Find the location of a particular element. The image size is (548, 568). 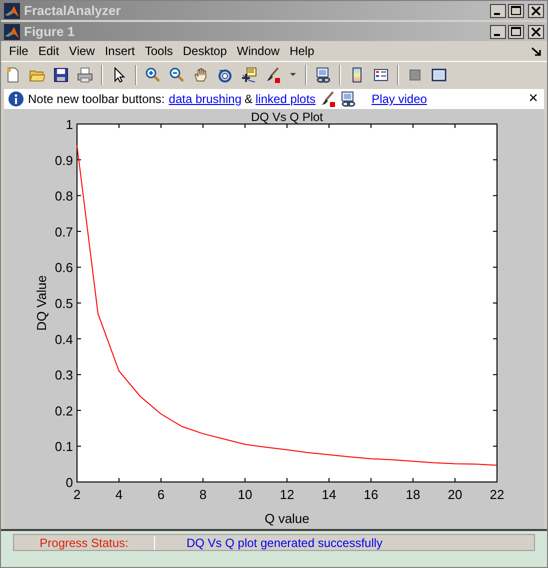

tick-label: 20 is located at coordinates (455, 494).